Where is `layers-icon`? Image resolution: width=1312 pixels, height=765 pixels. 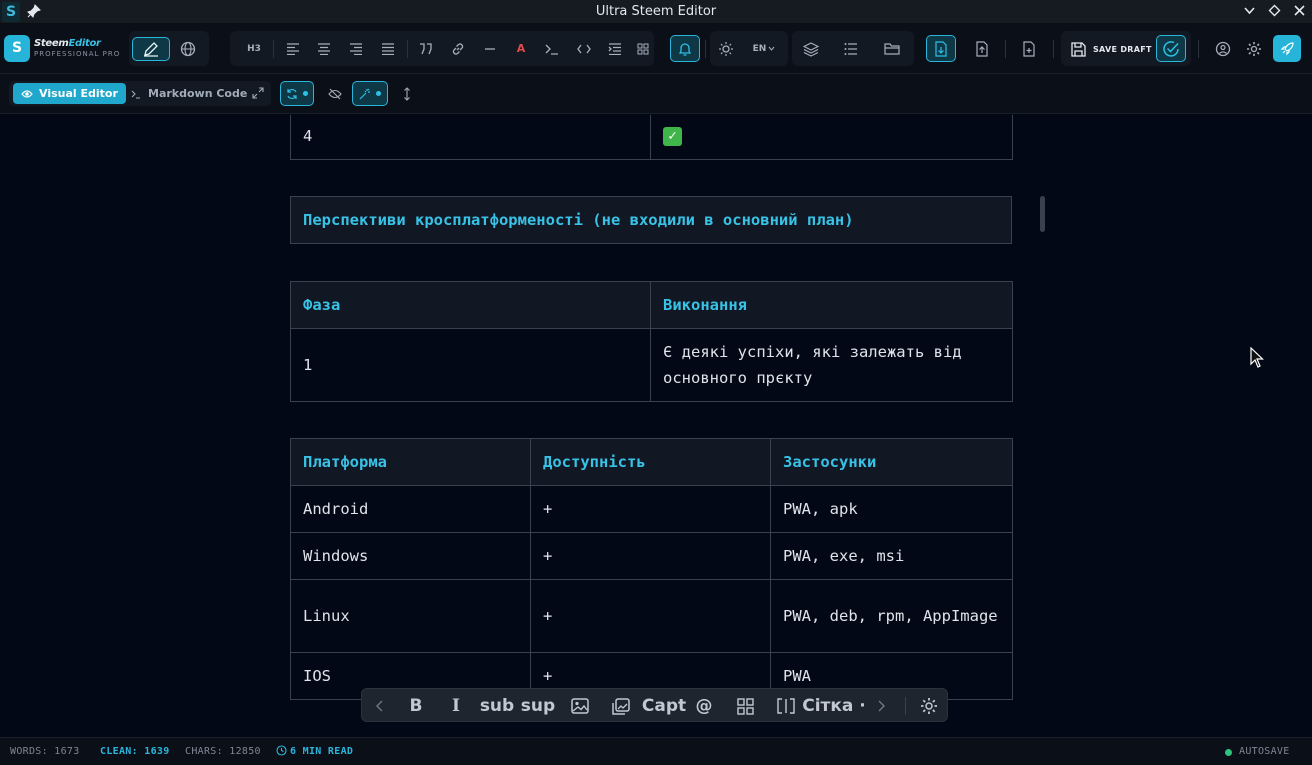 layers-icon is located at coordinates (811, 48).